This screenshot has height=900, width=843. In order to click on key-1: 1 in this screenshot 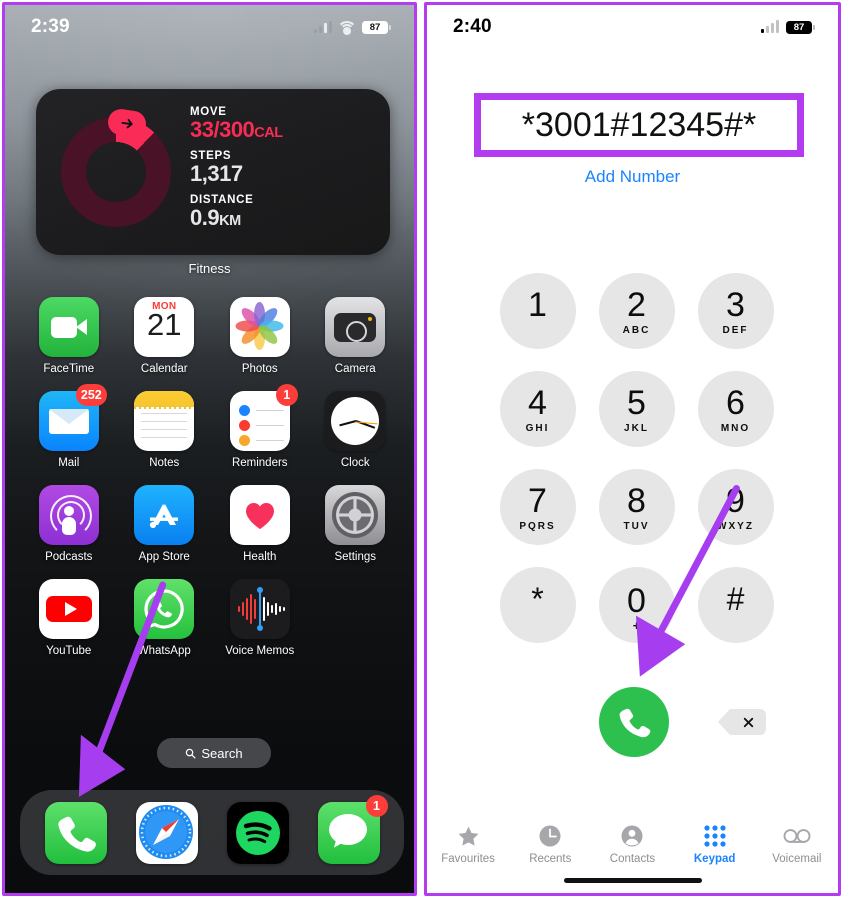, I will do `click(537, 311)`.